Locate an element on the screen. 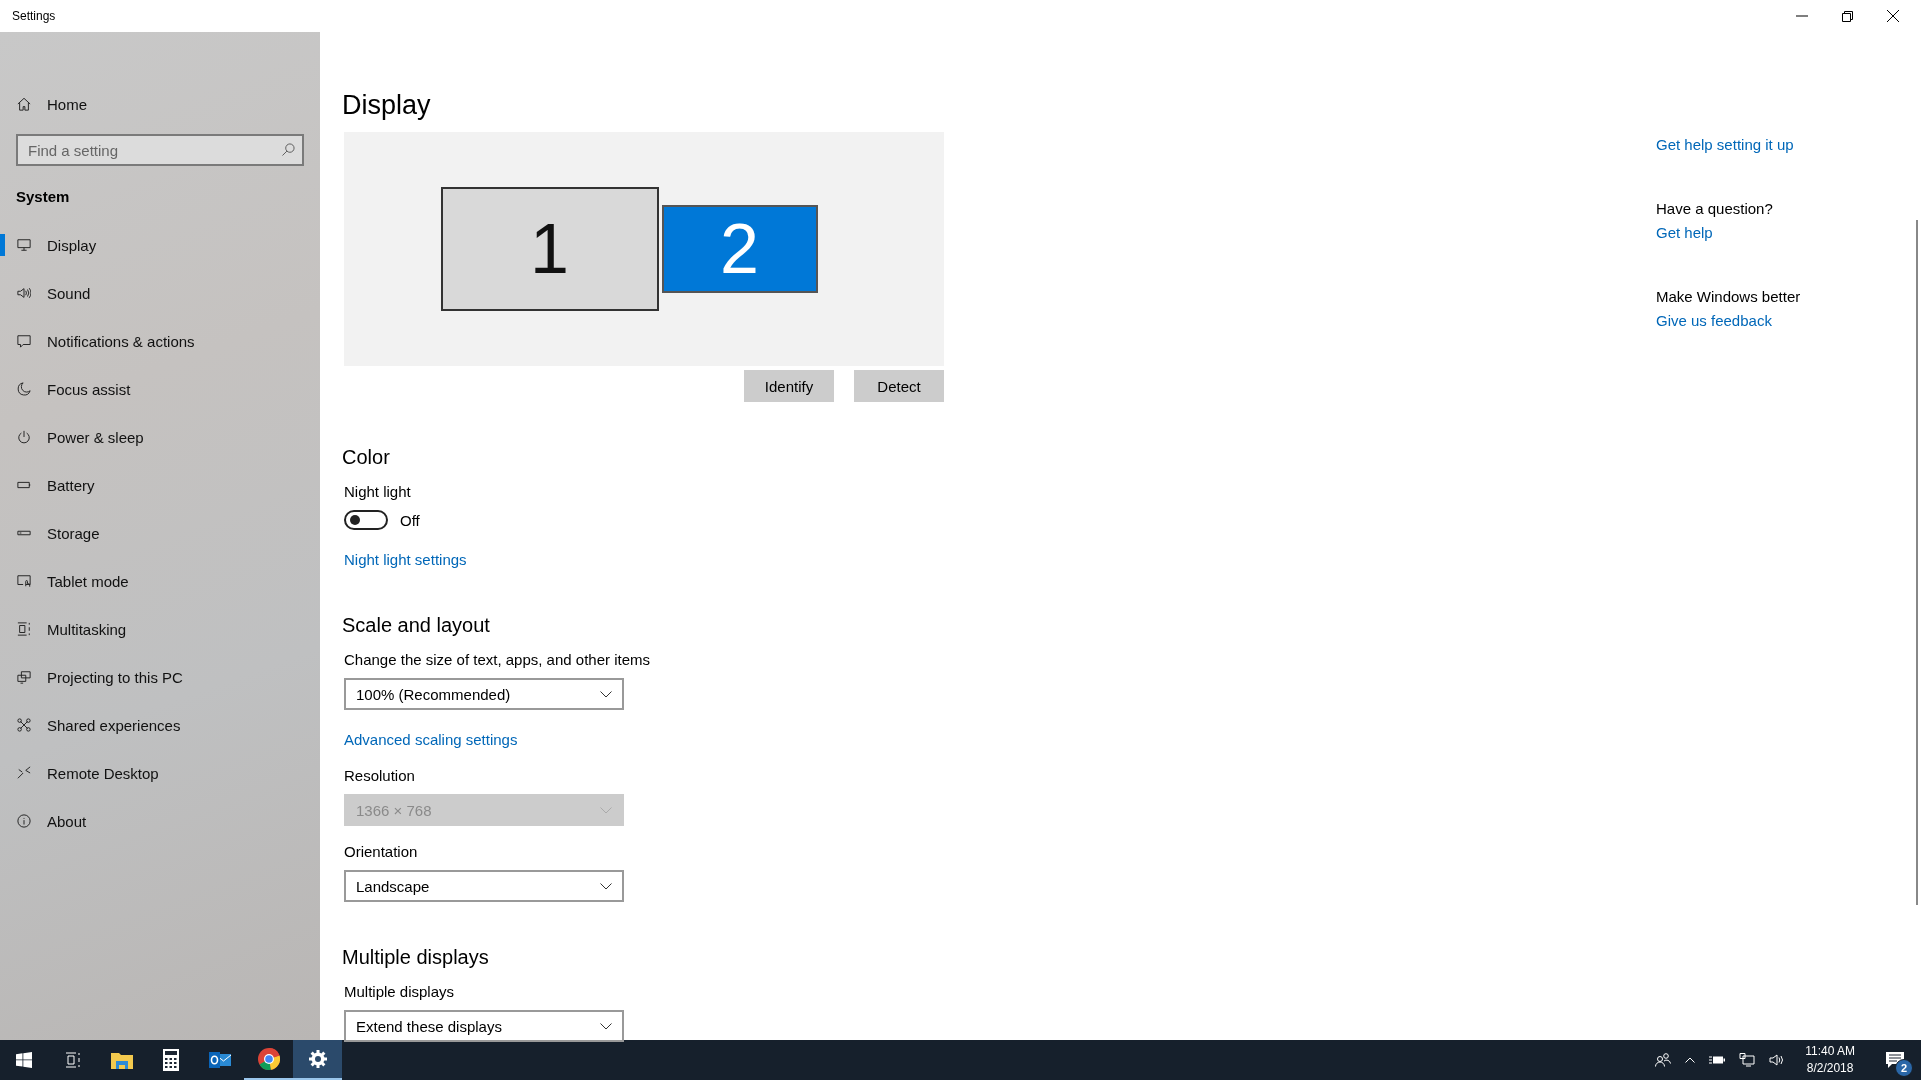 This screenshot has width=1921, height=1080. toggle-state: Off is located at coordinates (410, 520).